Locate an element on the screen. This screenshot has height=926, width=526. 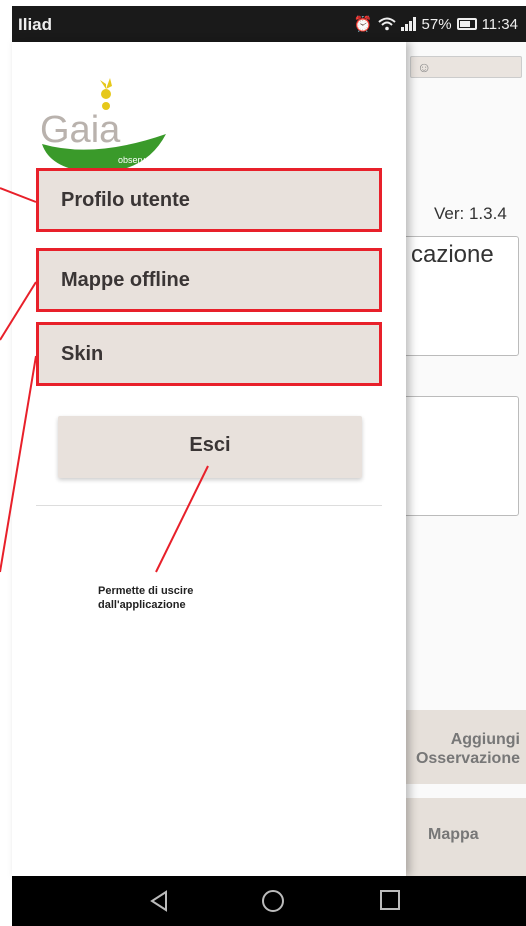
battery-percent: 57% is located at coordinates (436, 24).